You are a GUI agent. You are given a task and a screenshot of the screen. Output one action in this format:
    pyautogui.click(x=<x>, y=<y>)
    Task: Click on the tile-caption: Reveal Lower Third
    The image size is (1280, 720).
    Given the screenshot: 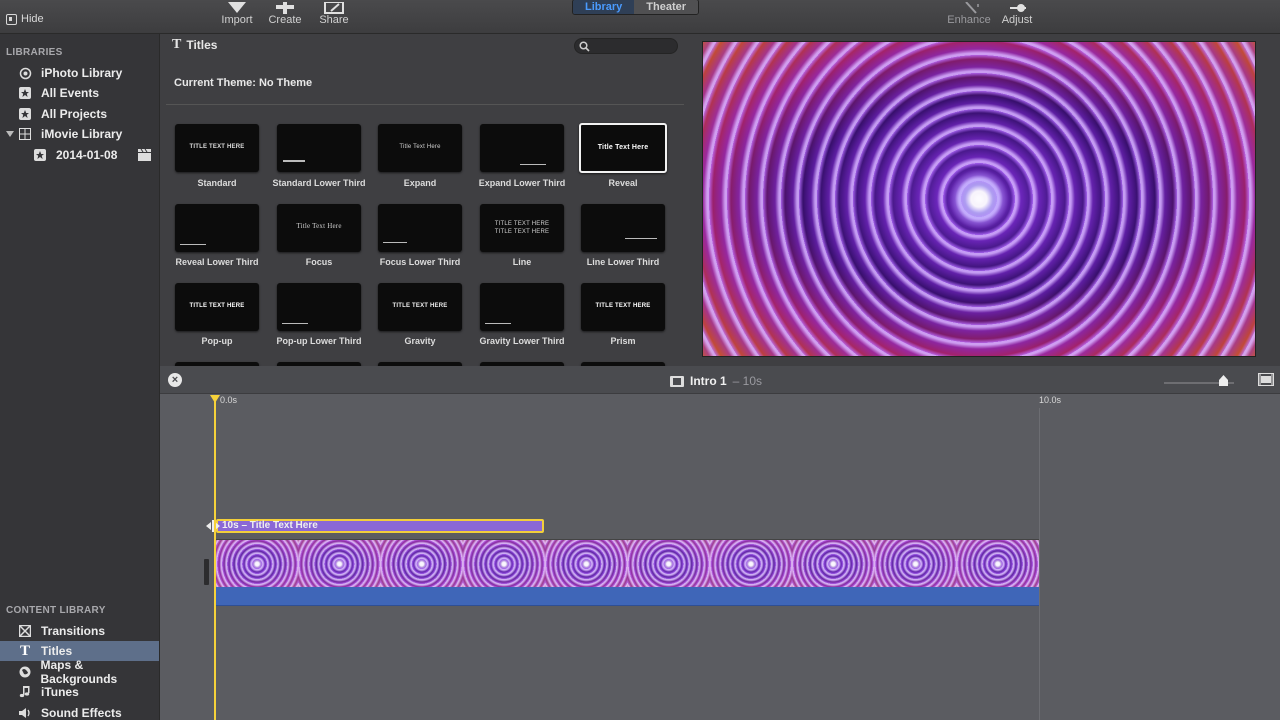 What is the action you would take?
    pyautogui.click(x=217, y=262)
    